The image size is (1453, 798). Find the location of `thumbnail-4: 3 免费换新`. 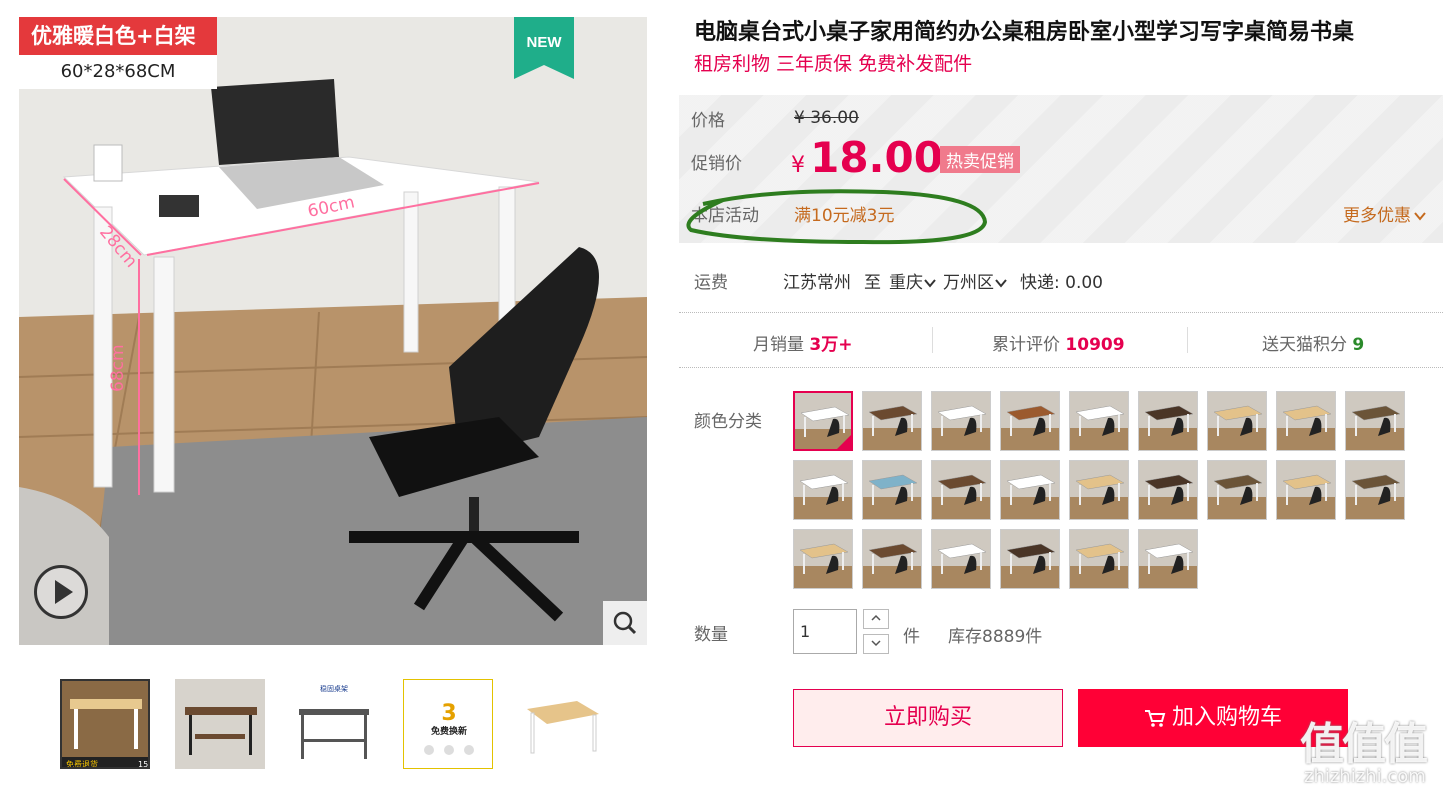

thumbnail-4: 3 免费换新 is located at coordinates (448, 724).